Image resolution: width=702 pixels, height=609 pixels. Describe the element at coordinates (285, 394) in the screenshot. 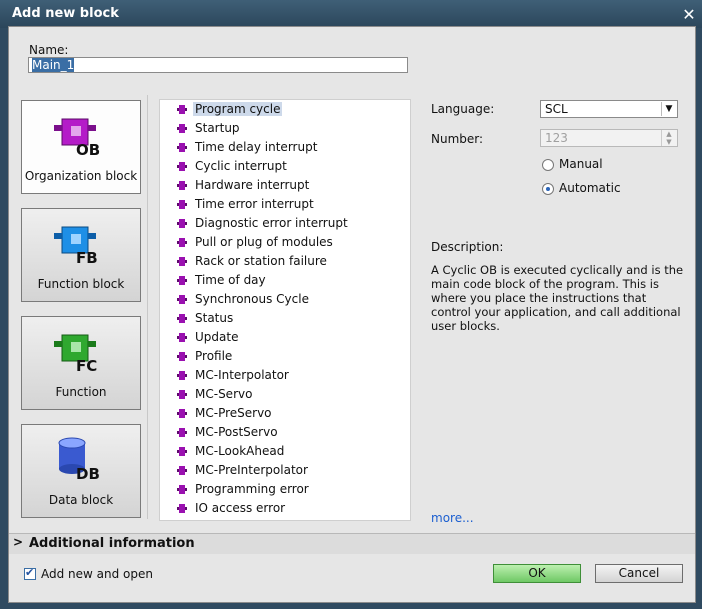

I see `ob-type-item: MC-Servo` at that location.